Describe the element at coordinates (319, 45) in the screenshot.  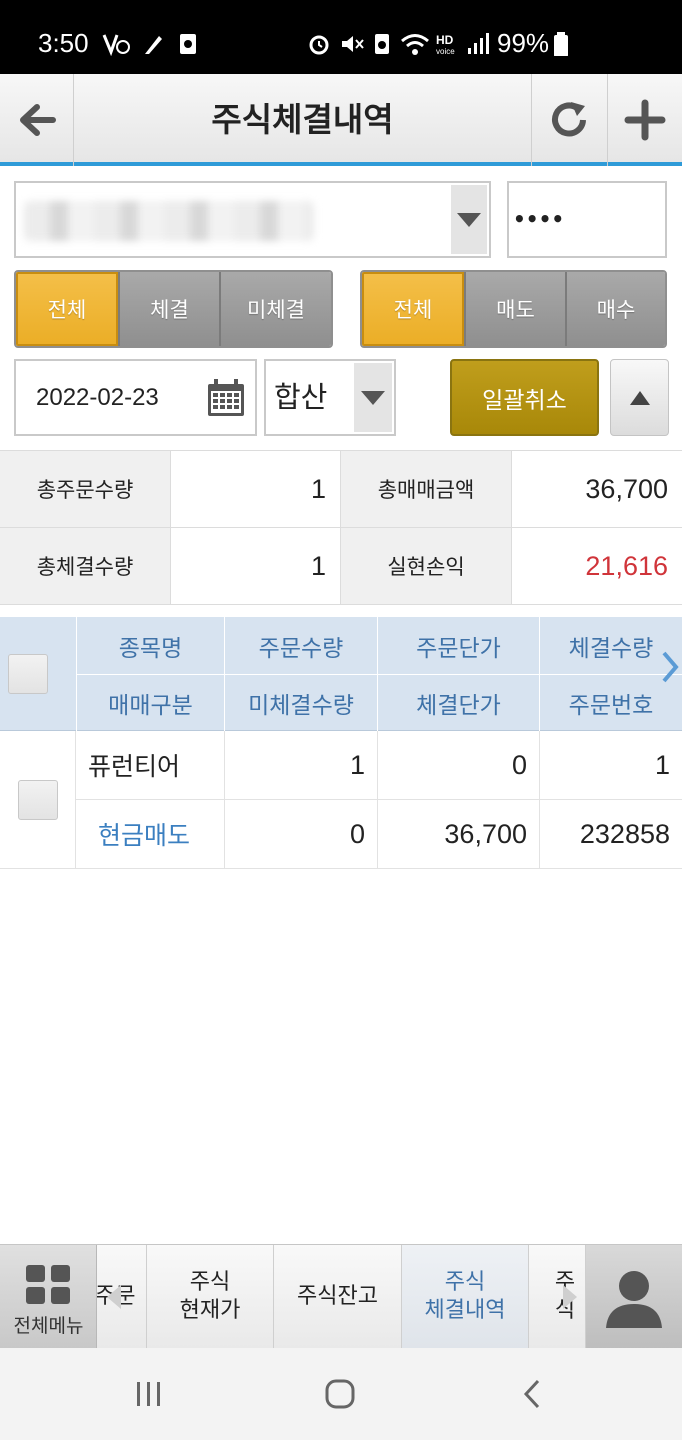
I see `alarm-icon` at that location.